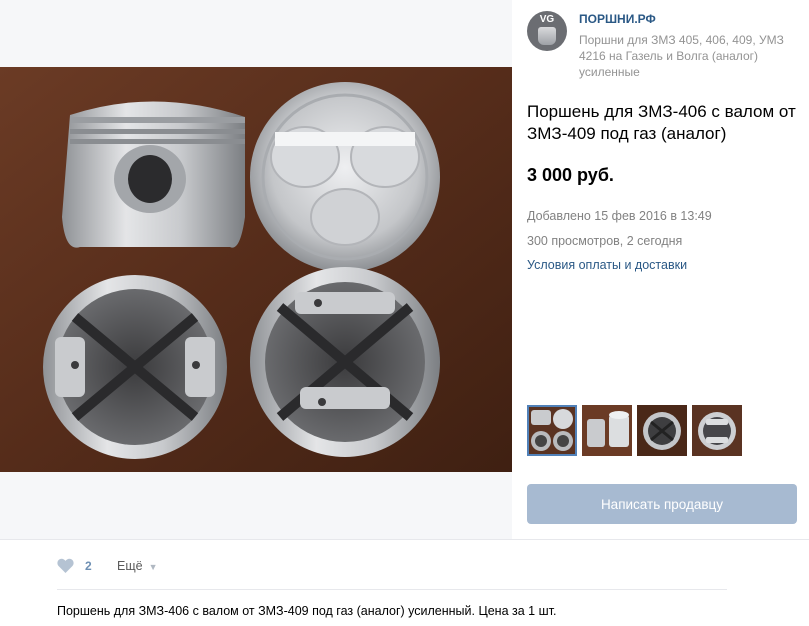  What do you see at coordinates (605, 241) in the screenshot?
I see `views-count: 300 просмотров, 2 сегодня` at bounding box center [605, 241].